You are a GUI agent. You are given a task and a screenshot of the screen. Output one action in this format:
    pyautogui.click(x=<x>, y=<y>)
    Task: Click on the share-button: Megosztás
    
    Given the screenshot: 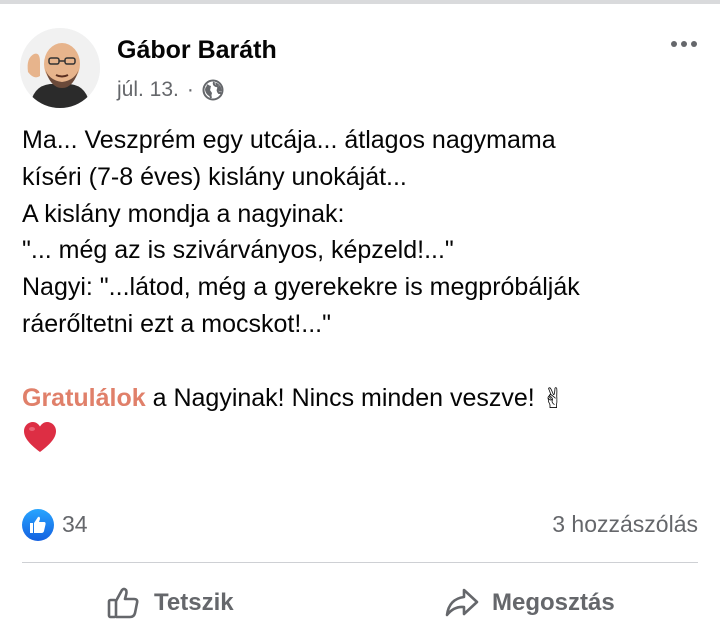 What is the action you would take?
    pyautogui.click(x=529, y=603)
    